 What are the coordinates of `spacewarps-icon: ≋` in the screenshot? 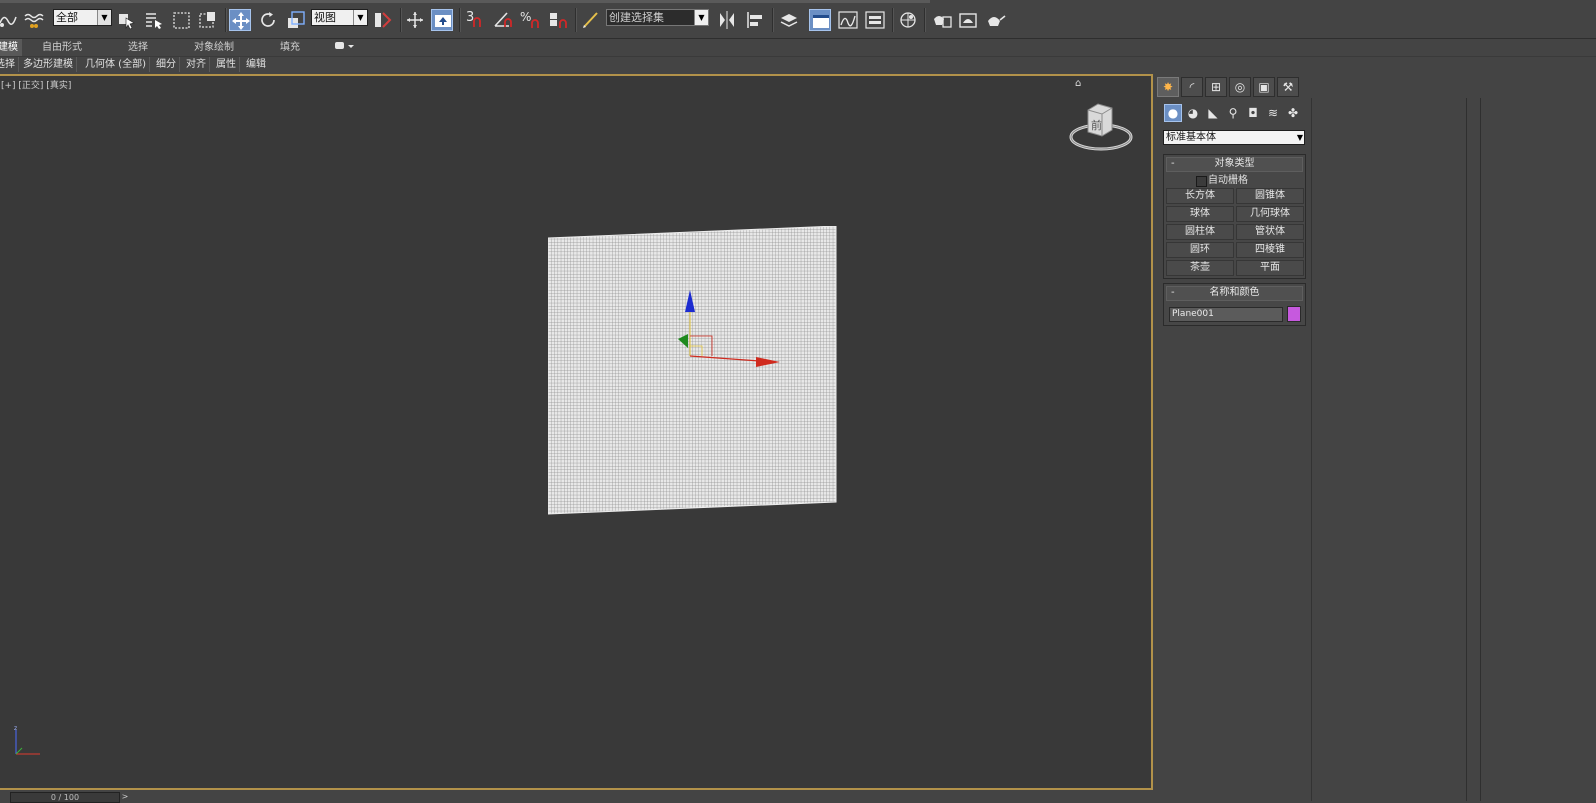 It's located at (1273, 113).